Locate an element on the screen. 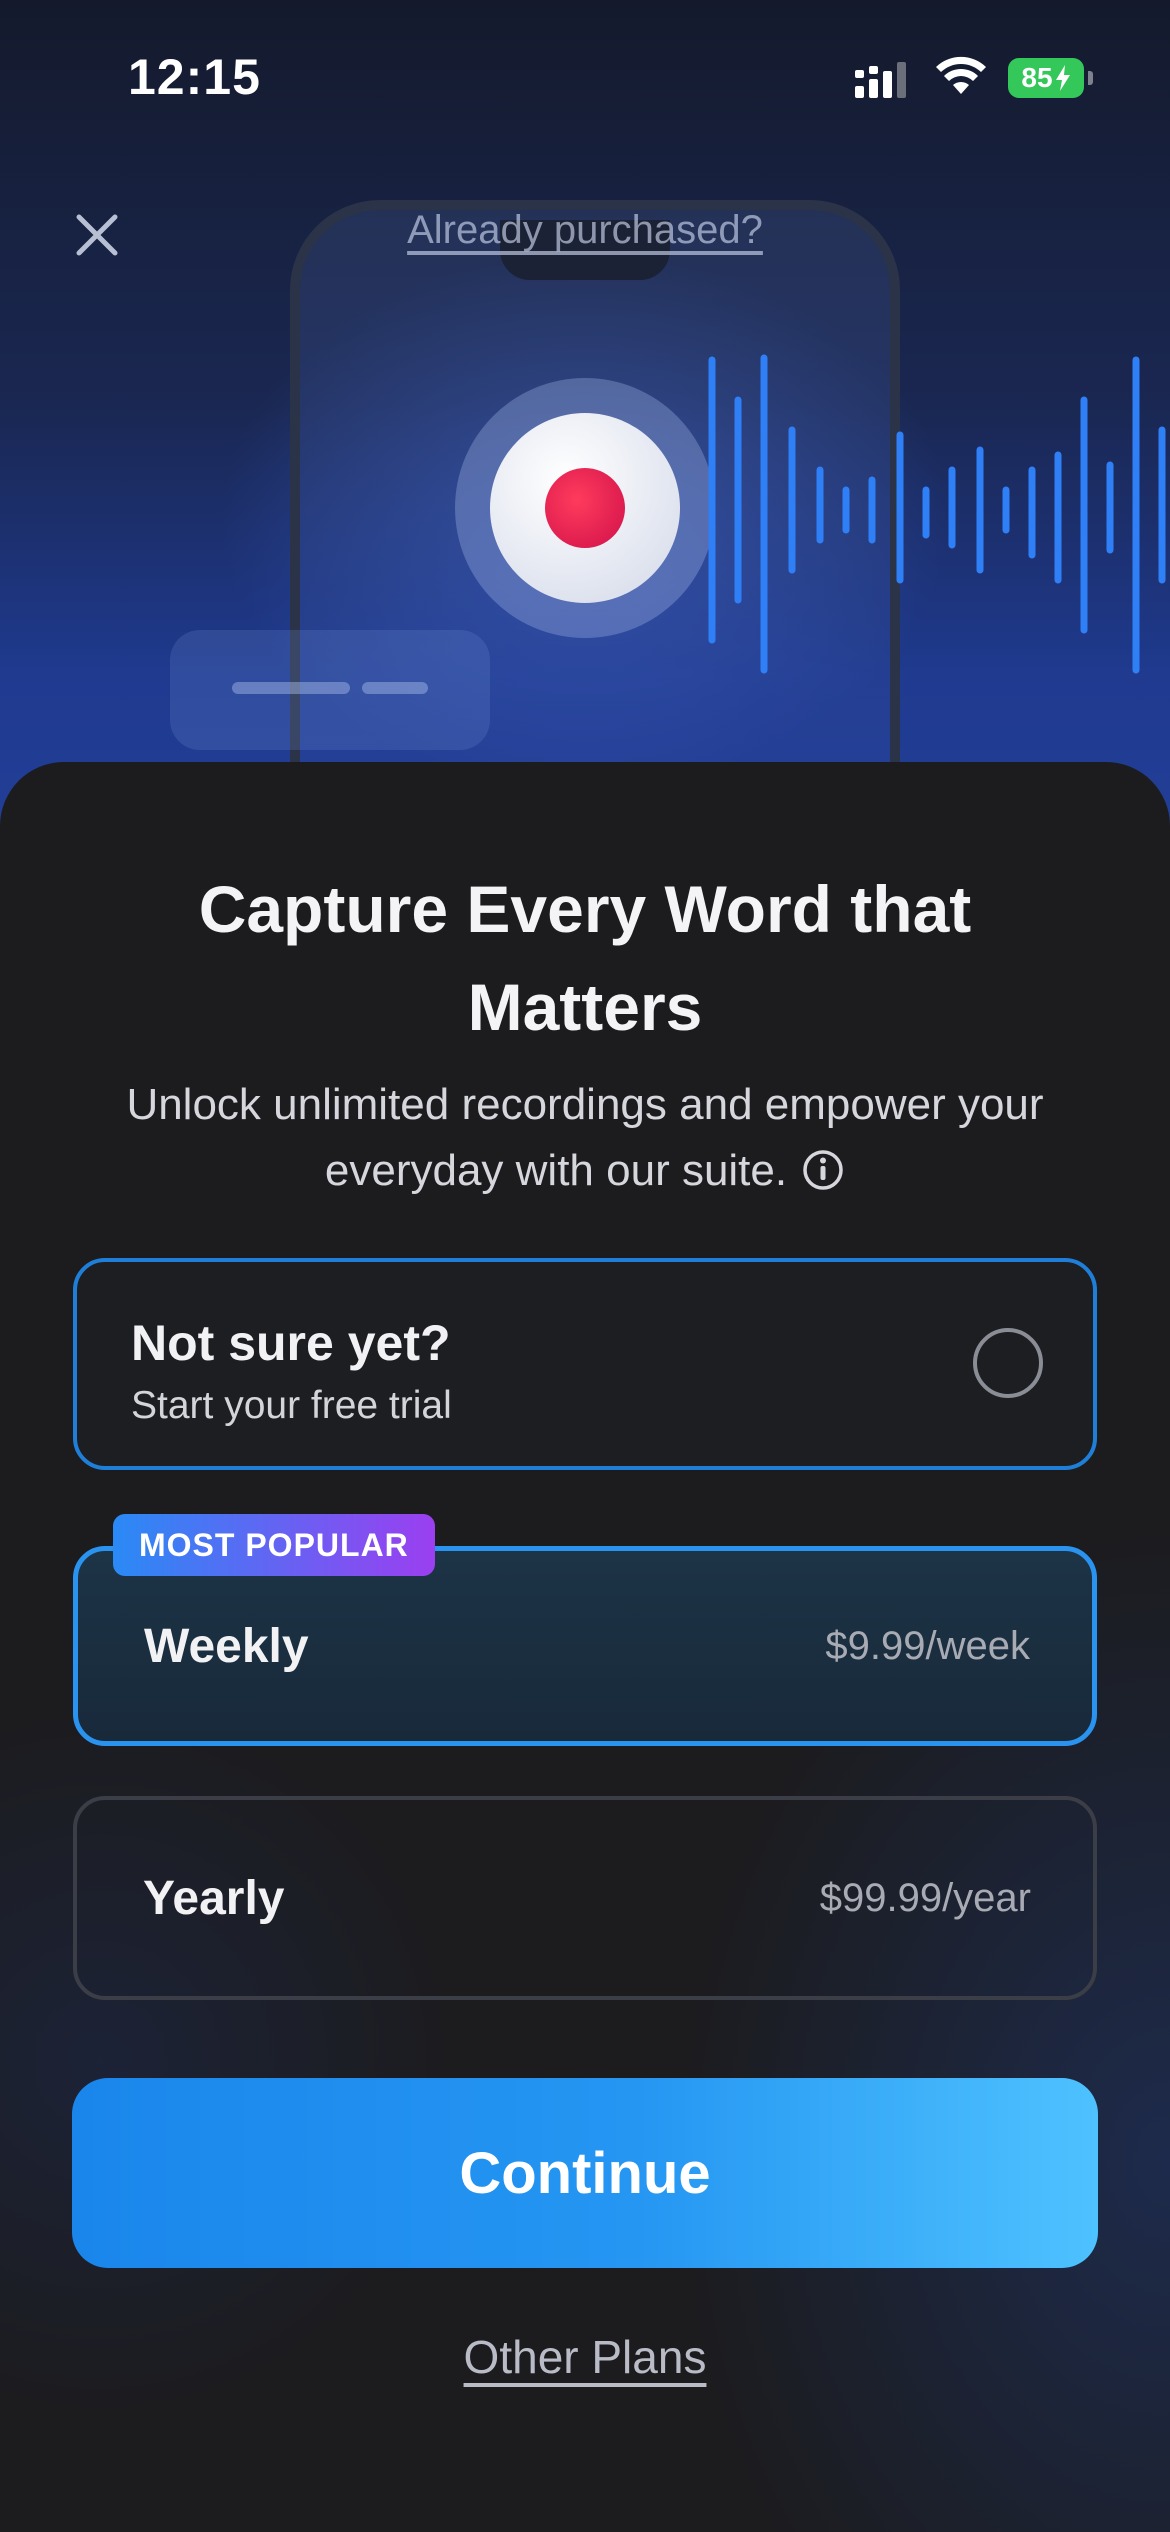 The width and height of the screenshot is (1170, 2532). trial-title: Not sure yet? is located at coordinates (291, 1343).